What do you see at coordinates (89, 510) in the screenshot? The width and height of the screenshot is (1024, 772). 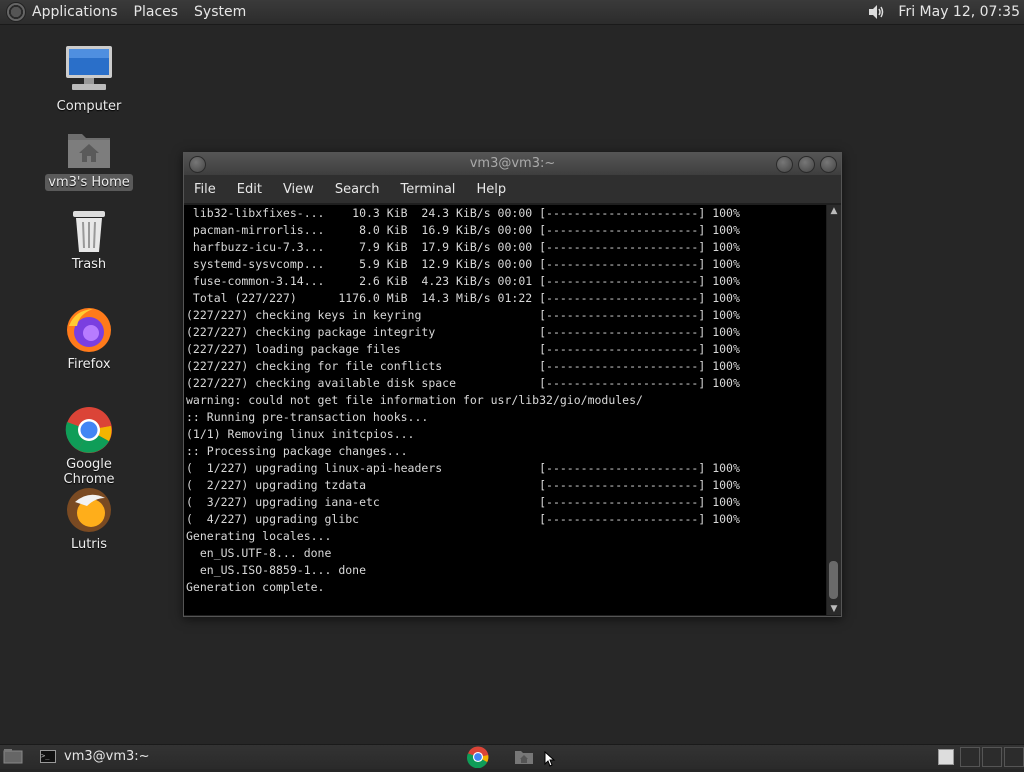 I see `lutris-icon` at bounding box center [89, 510].